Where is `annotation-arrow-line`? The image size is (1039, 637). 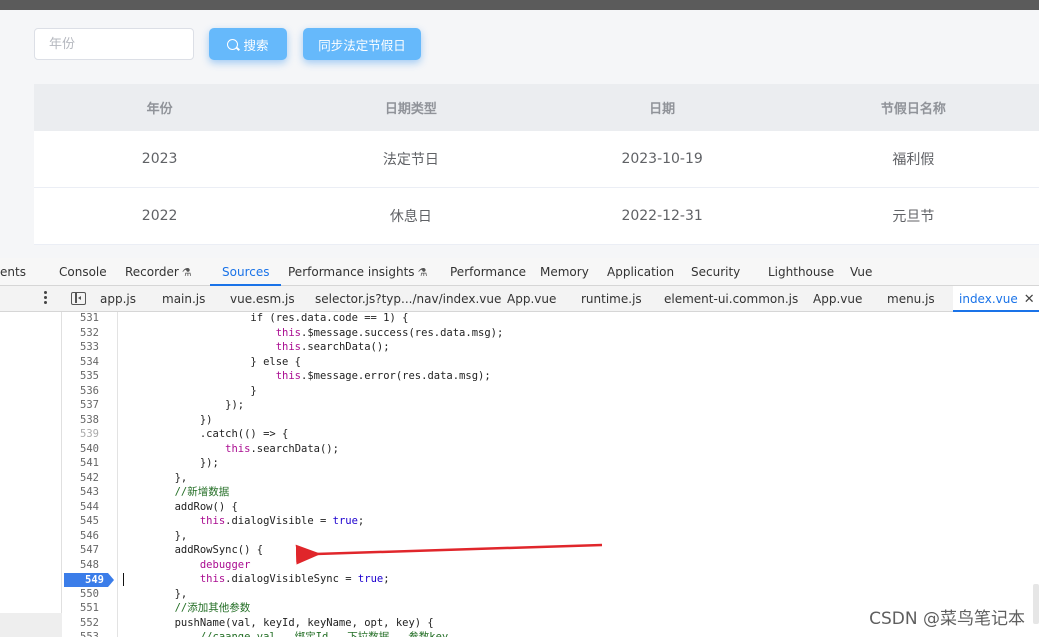
annotation-arrow-line is located at coordinates (449, 554).